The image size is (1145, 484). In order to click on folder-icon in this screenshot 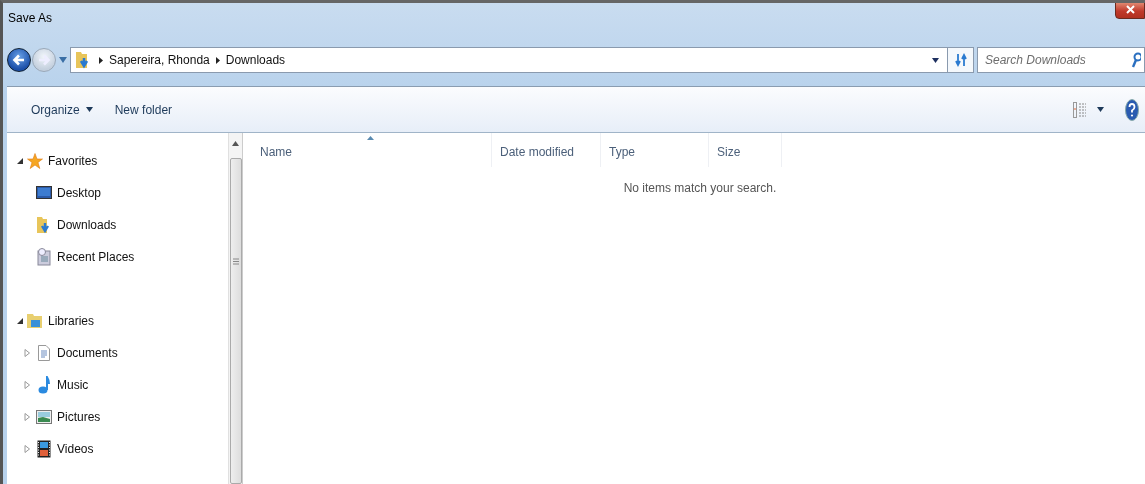, I will do `click(83, 60)`.